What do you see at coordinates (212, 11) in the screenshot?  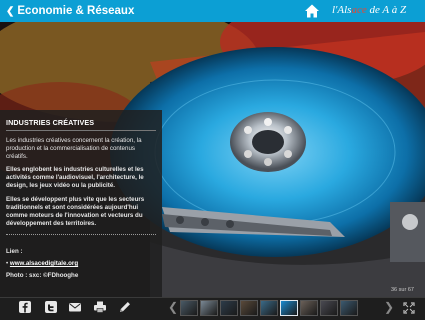 I see `top-bar: ❮ Economie & Réseaux l'Alsace de A à Z` at bounding box center [212, 11].